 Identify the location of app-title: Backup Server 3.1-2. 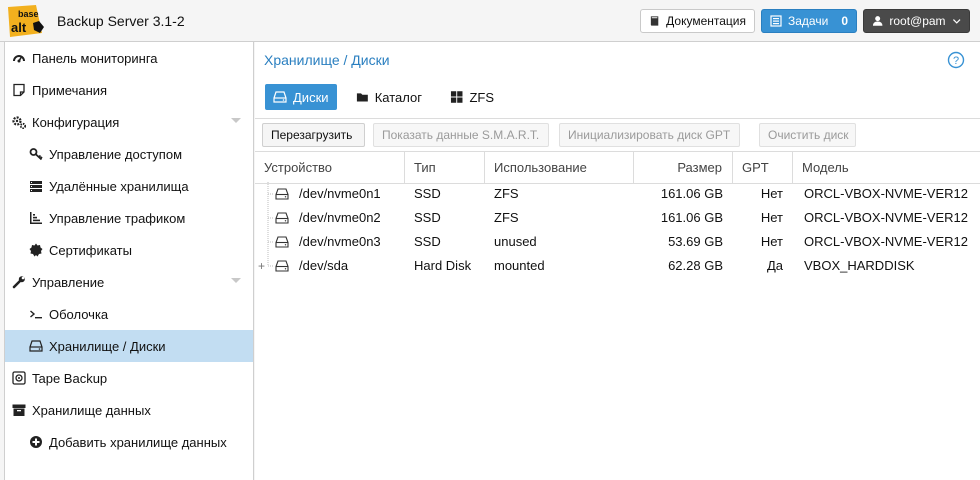
(121, 21).